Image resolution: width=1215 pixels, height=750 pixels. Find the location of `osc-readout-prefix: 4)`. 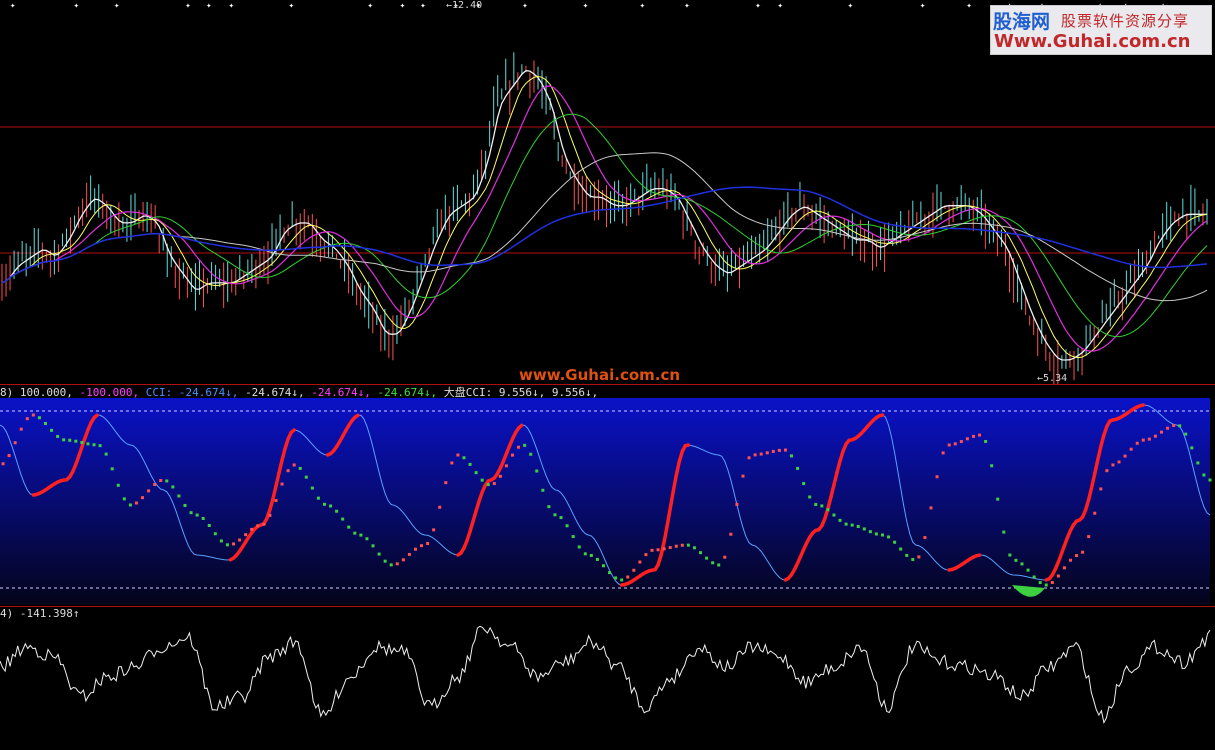

osc-readout-prefix: 4) is located at coordinates (7, 613).